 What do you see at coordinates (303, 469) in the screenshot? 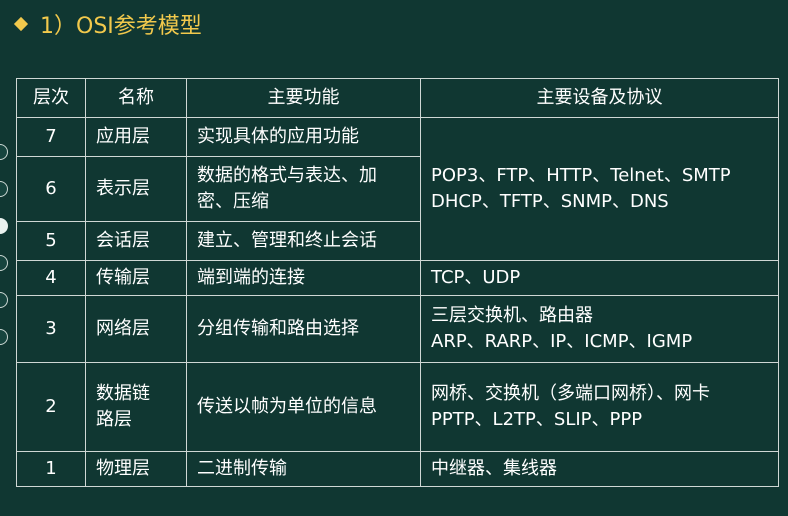
I see `cell-function: 二进制传输` at bounding box center [303, 469].